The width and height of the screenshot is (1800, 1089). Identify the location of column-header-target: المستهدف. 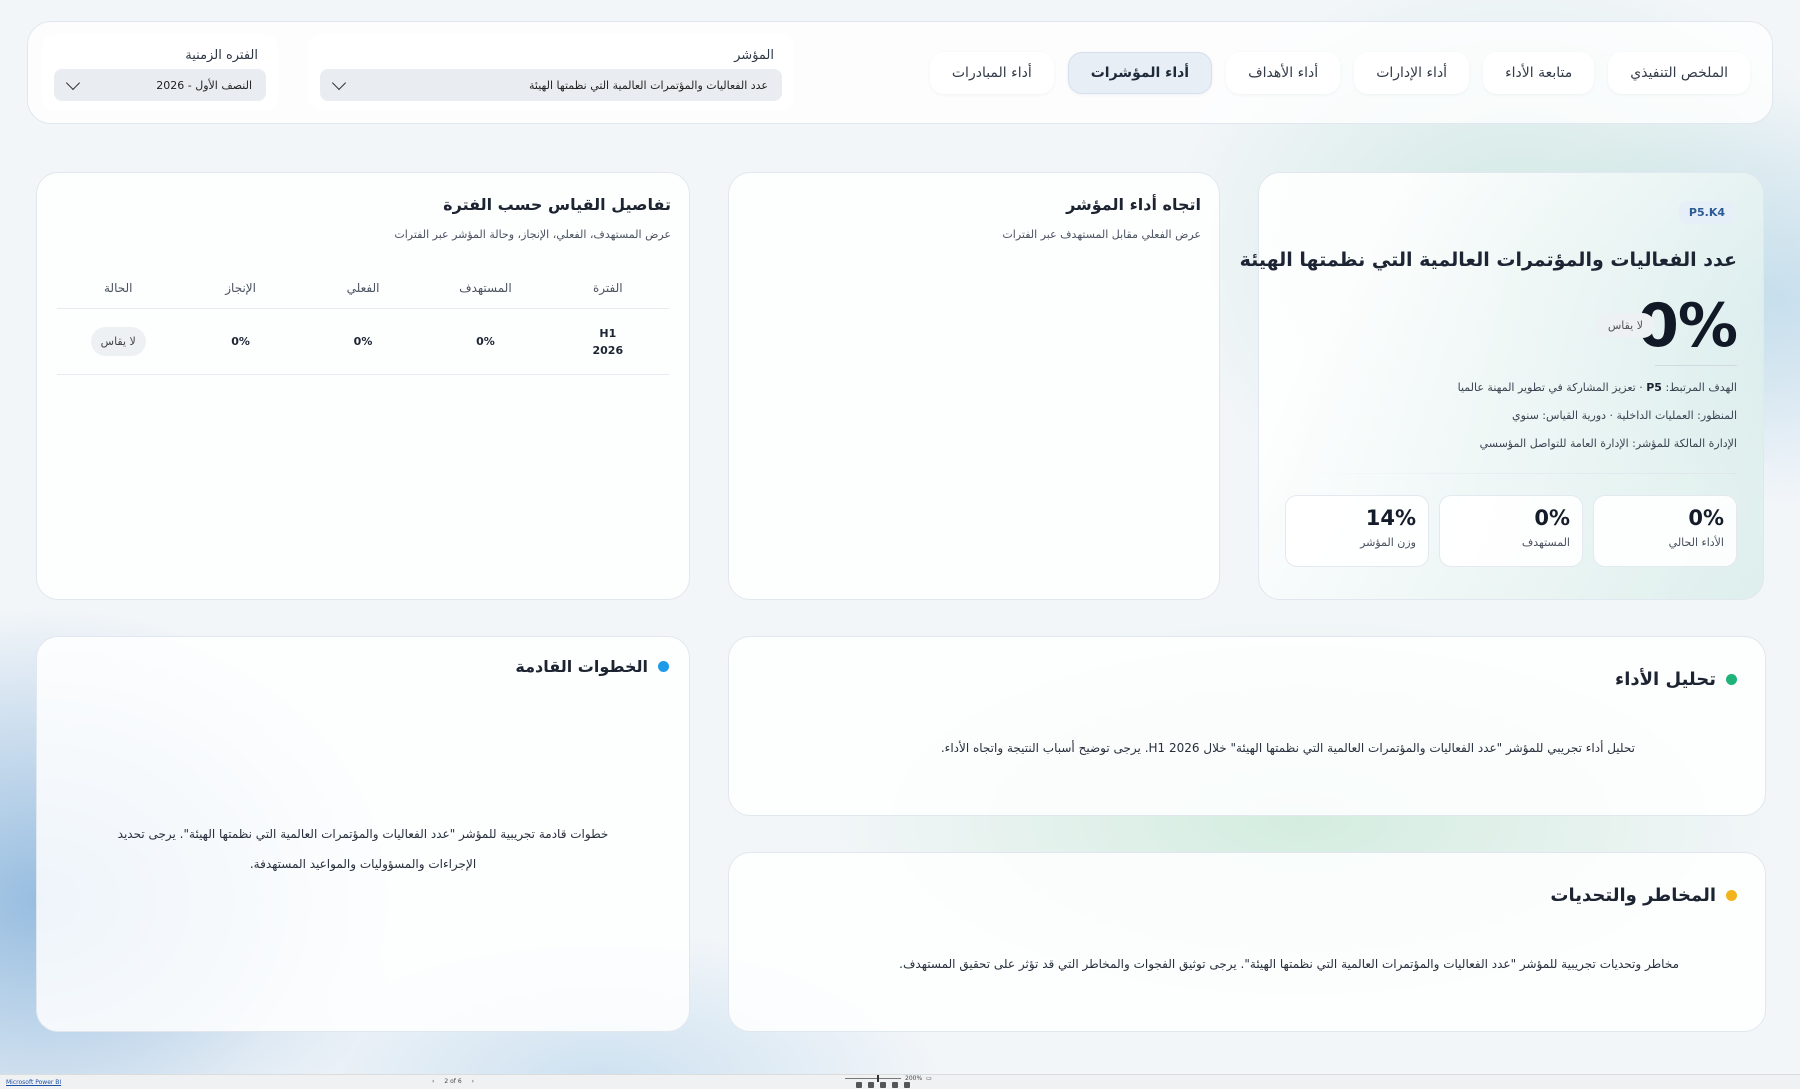
(485, 288).